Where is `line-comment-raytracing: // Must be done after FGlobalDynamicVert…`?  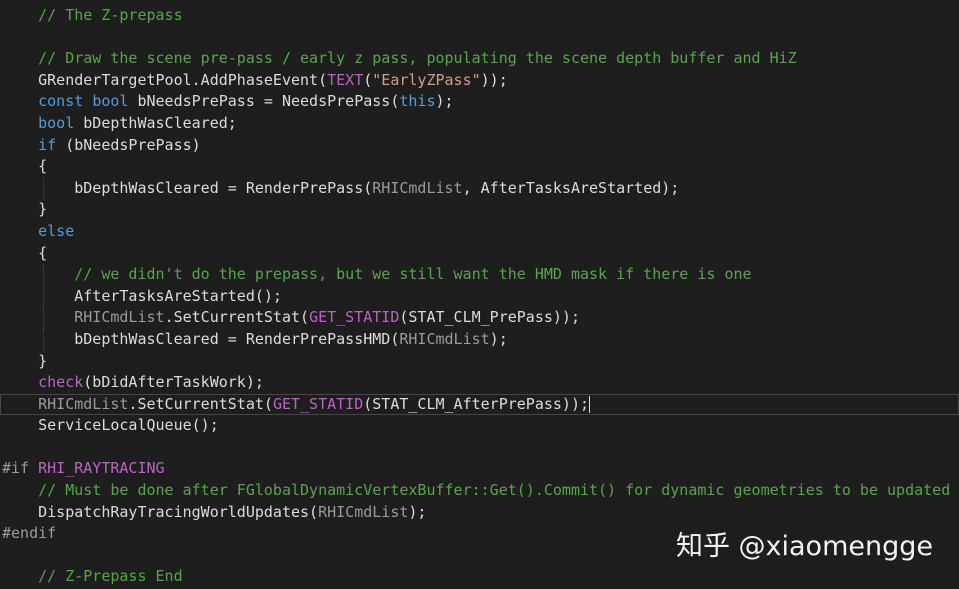 line-comment-raytracing: // Must be done after FGlobalDynamicVert… is located at coordinates (479, 491).